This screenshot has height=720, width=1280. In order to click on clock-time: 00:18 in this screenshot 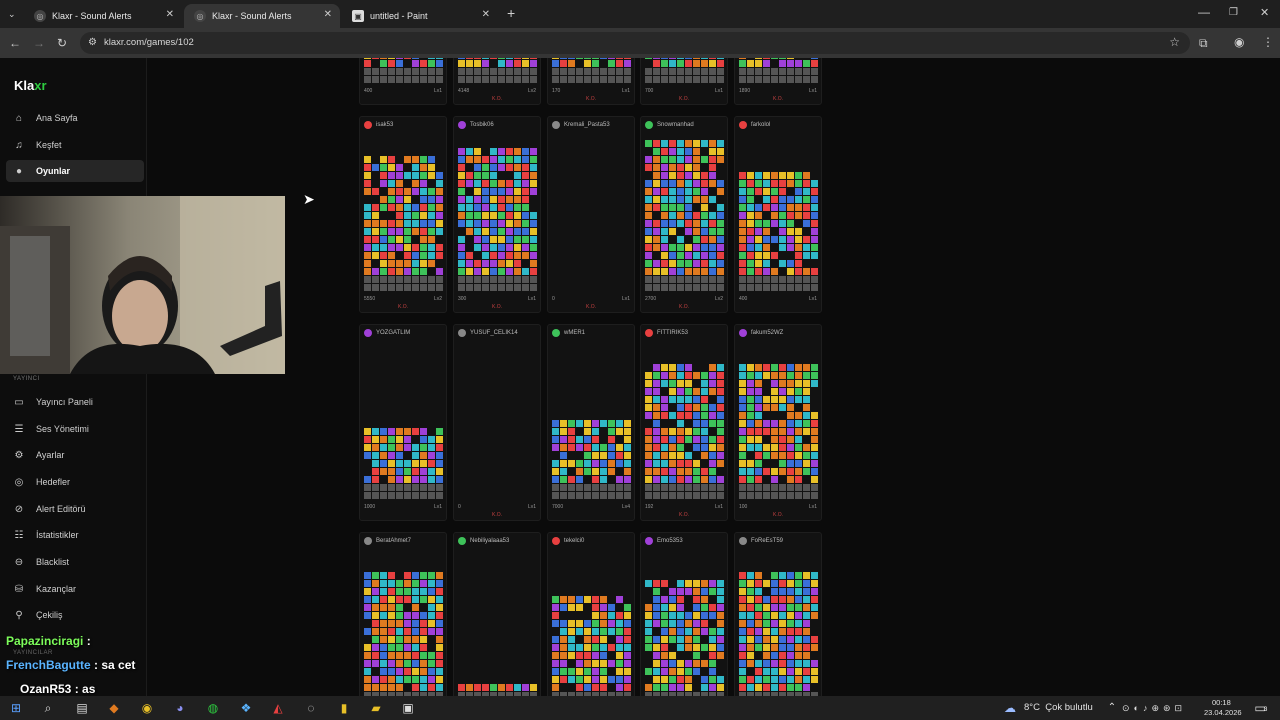, I will do `click(1221, 702)`.